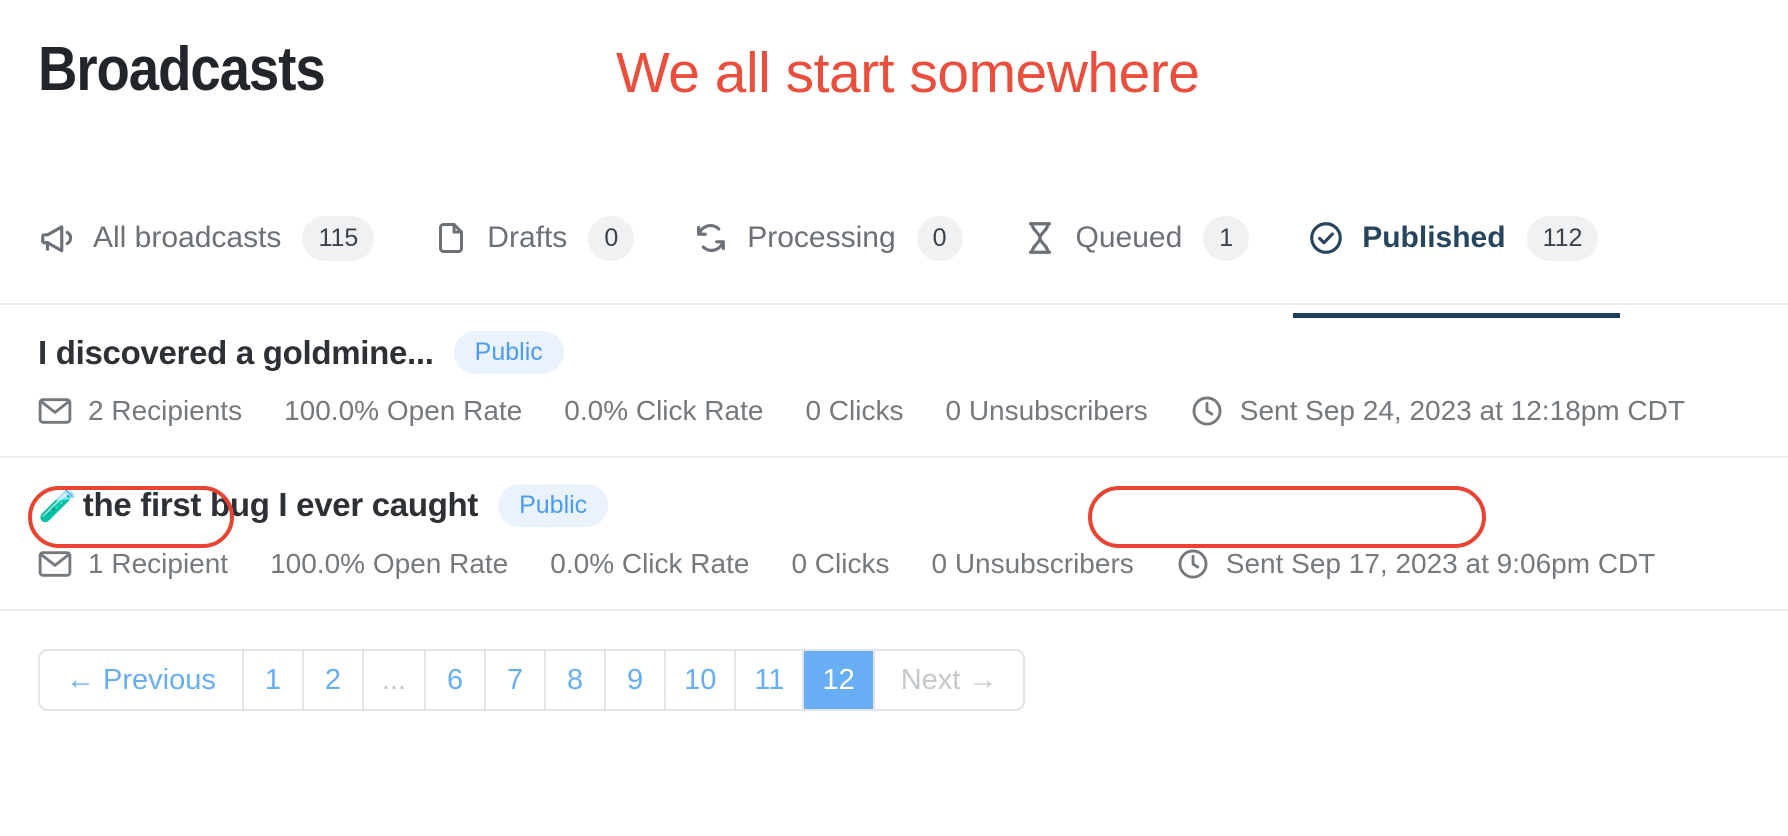 This screenshot has height=836, width=1788. What do you see at coordinates (165, 410) in the screenshot?
I see `recipients-value: 2 Recipients` at bounding box center [165, 410].